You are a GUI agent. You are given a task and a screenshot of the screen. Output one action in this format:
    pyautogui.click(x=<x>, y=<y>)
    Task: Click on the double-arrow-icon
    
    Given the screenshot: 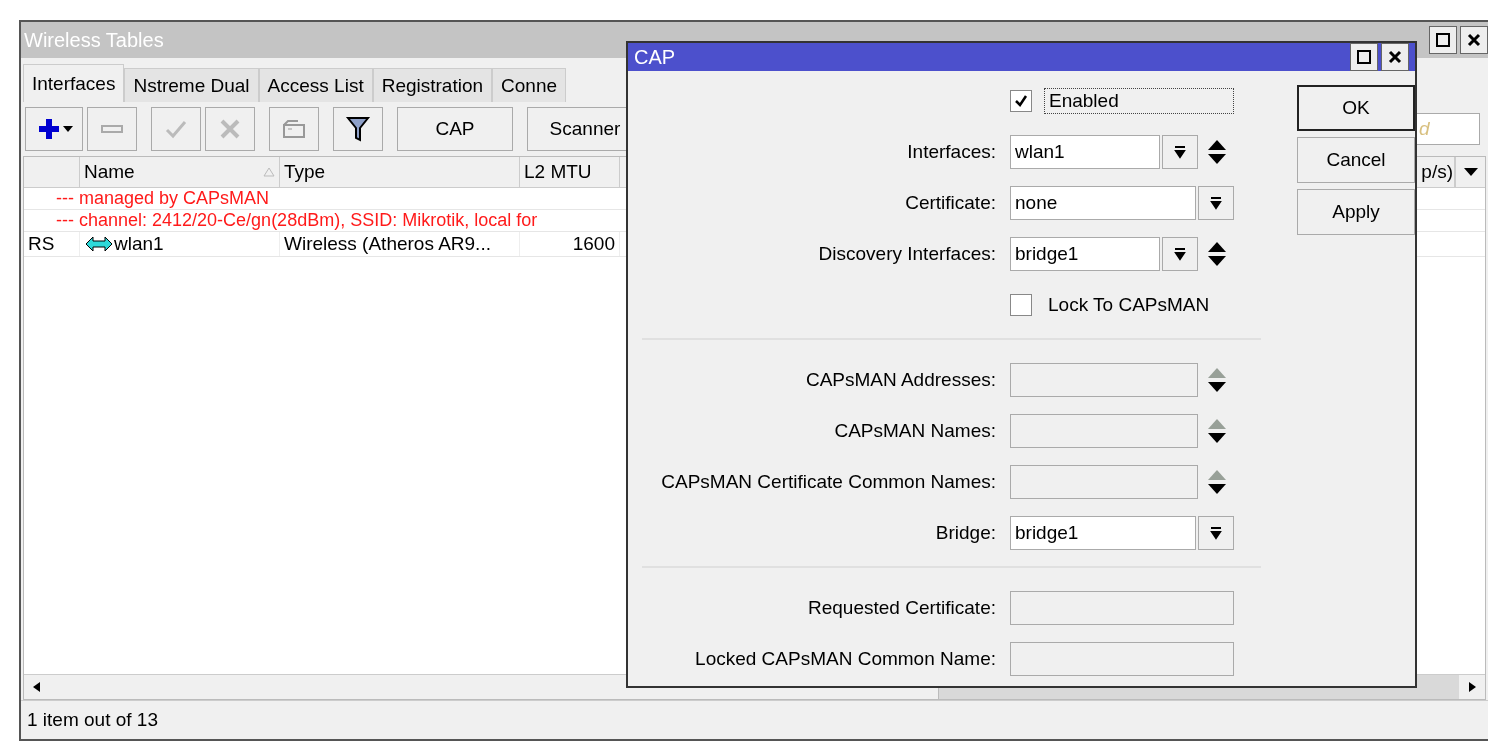 What is the action you would take?
    pyautogui.click(x=99, y=244)
    